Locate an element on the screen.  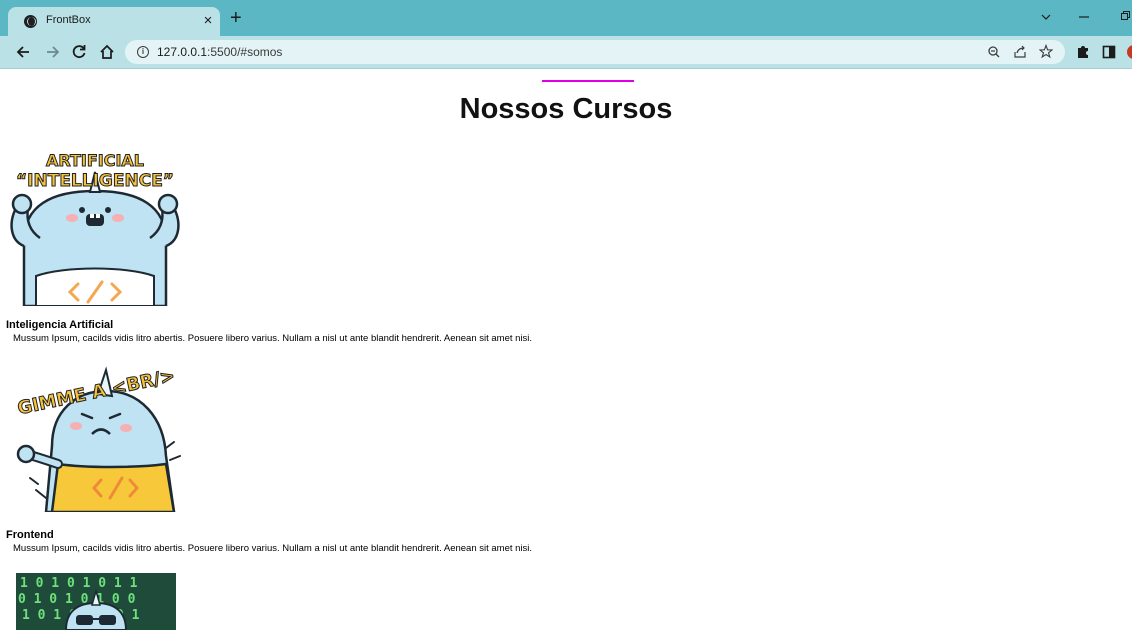
url-text: 127.0.0.1:5500/#somos is located at coordinates (219, 52).